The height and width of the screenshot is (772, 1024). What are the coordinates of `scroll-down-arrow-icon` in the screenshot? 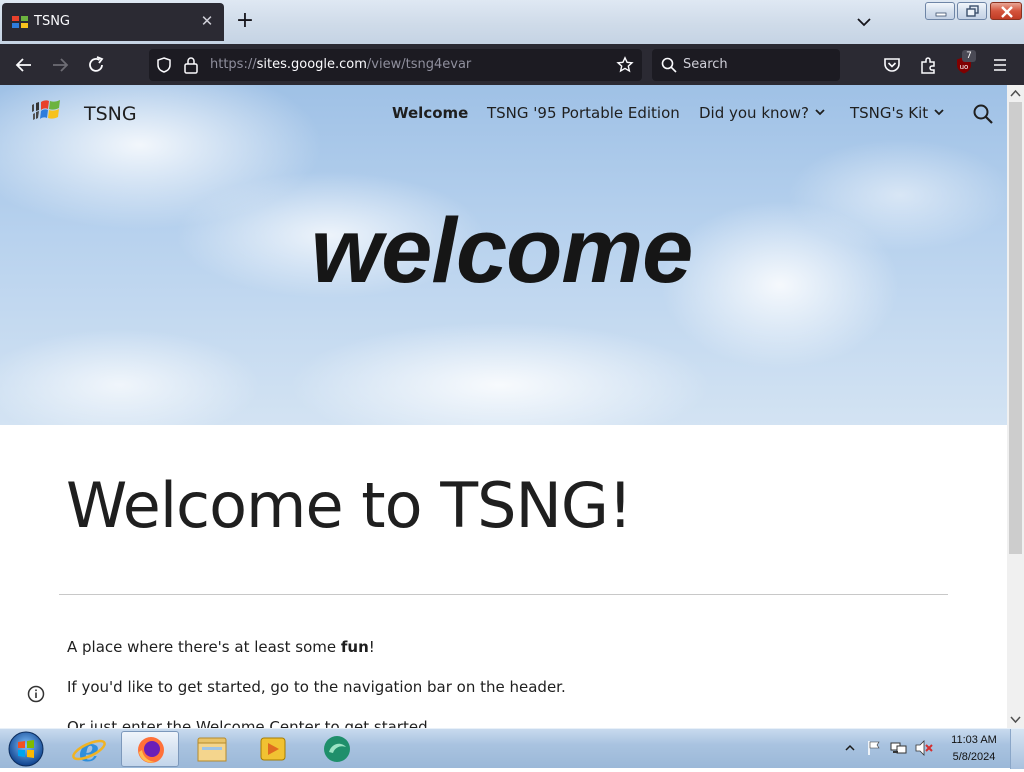 It's located at (1015, 719).